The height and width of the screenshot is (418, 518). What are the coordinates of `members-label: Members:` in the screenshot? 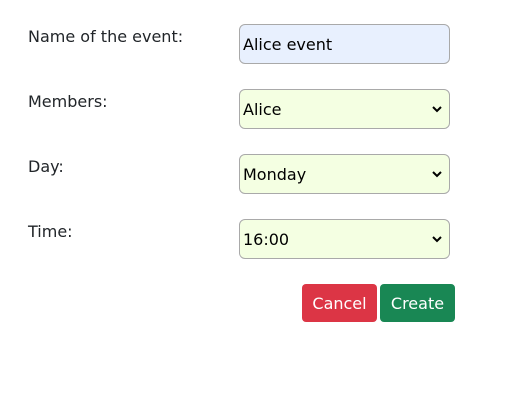 It's located at (68, 101).